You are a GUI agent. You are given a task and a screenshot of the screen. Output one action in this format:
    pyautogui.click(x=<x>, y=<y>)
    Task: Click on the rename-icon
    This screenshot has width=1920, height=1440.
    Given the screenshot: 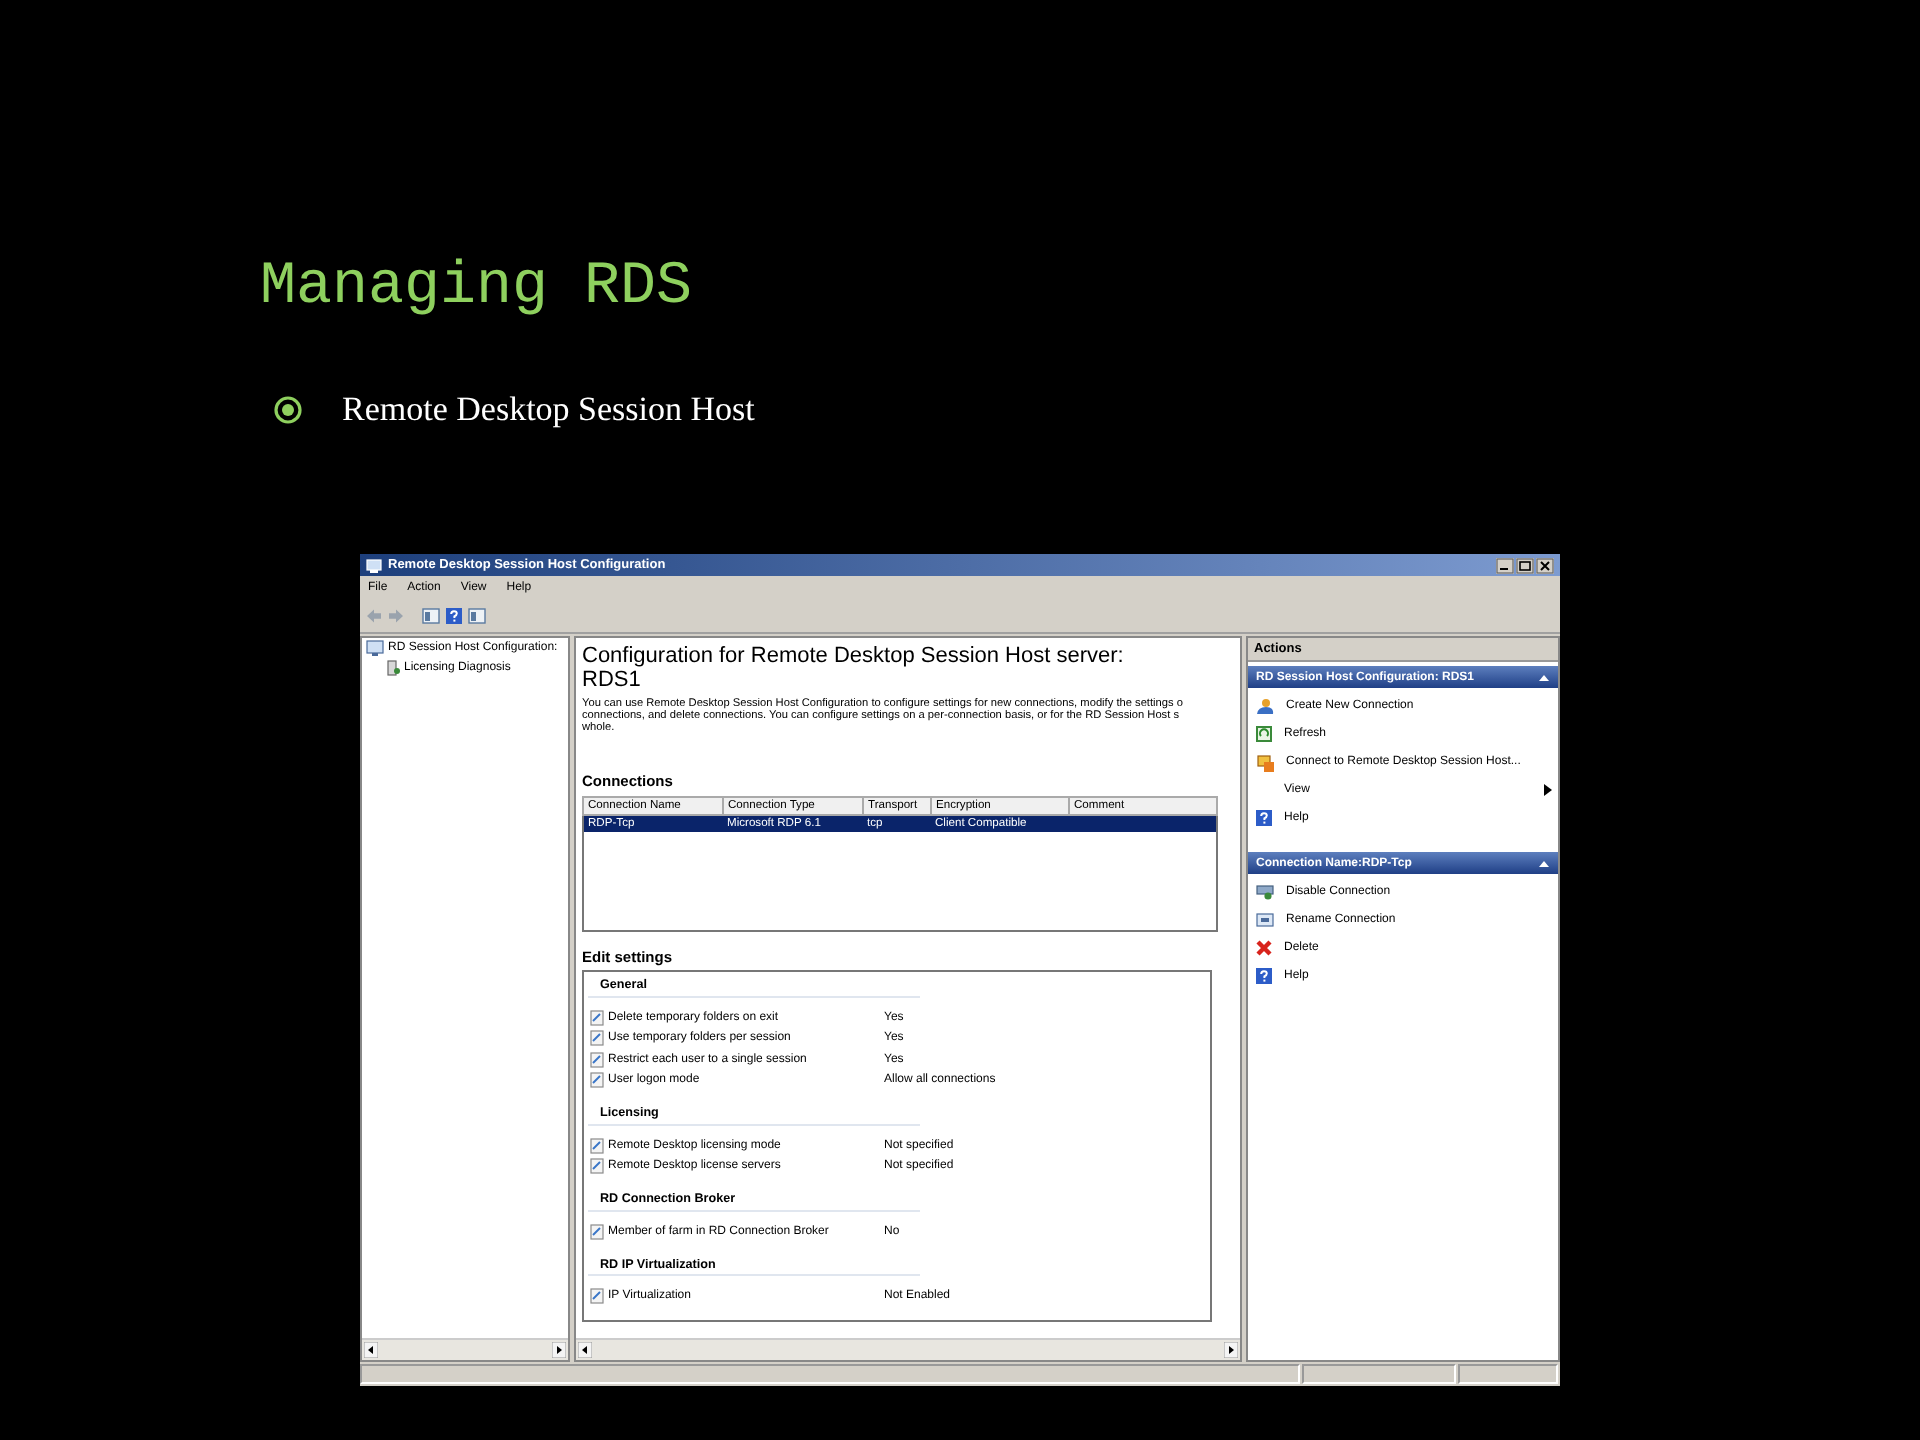 What is the action you would take?
    pyautogui.click(x=1265, y=920)
    